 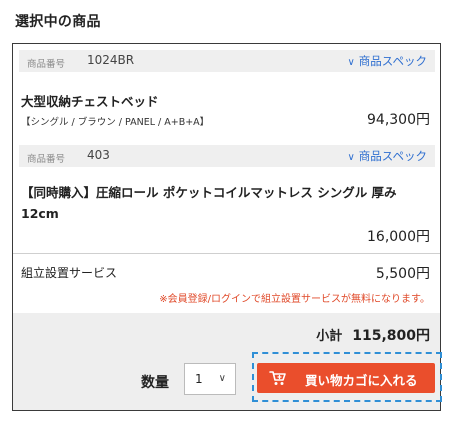 I want to click on product-price: 94,300円, so click(x=398, y=120).